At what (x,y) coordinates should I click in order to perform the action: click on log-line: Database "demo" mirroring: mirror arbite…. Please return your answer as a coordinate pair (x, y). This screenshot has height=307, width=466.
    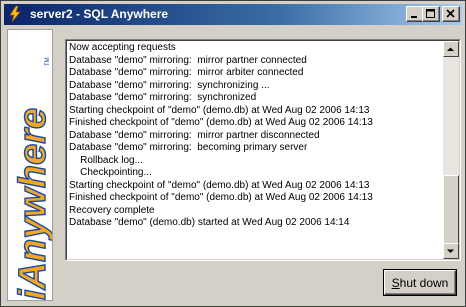
    Looking at the image, I should click on (186, 72).